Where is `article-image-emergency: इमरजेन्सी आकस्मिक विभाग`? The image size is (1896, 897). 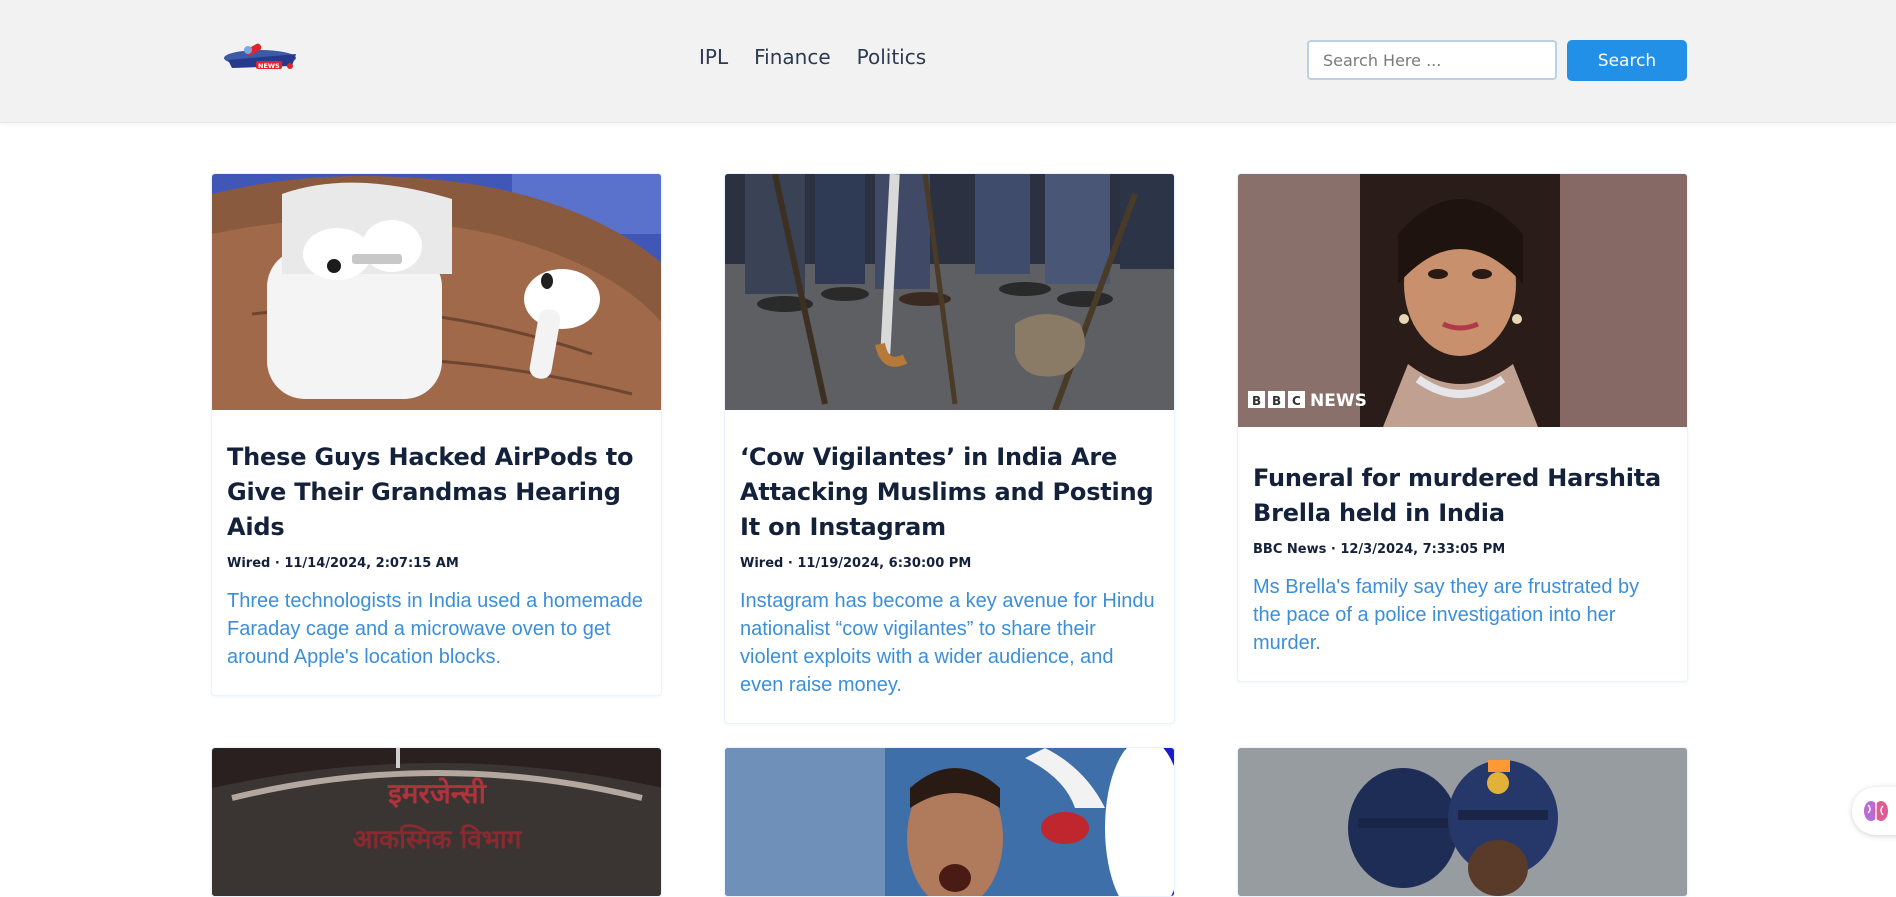 article-image-emergency: इमरजेन्सी आकस्मिक विभाग is located at coordinates (436, 822).